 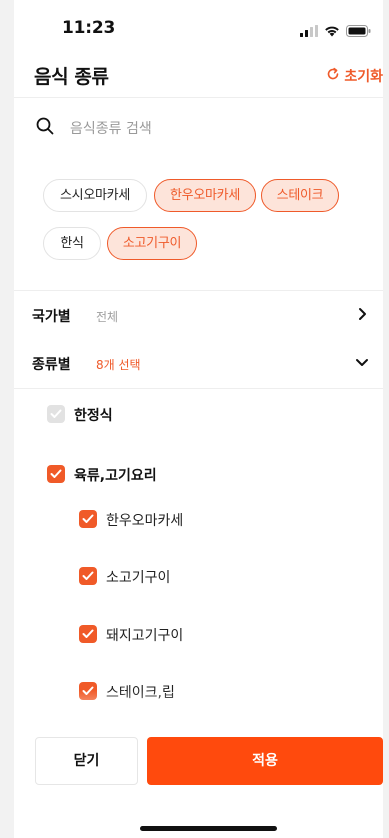 I want to click on chip-label: 소고기구이, so click(x=152, y=243).